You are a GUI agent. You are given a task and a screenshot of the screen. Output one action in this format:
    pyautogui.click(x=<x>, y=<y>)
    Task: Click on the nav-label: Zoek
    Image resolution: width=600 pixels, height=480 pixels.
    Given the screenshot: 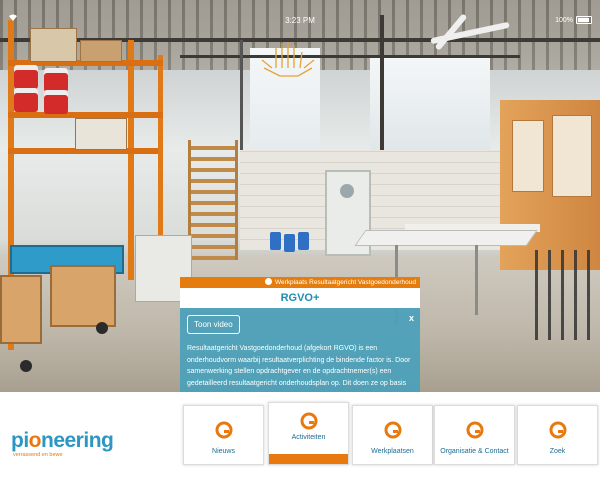 What is the action you would take?
    pyautogui.click(x=557, y=451)
    